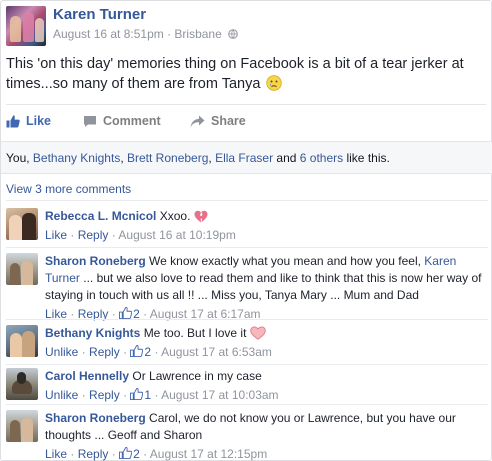 Image resolution: width=492 pixels, height=461 pixels. I want to click on view-more-comments-link: View 3 more comments, so click(68, 189).